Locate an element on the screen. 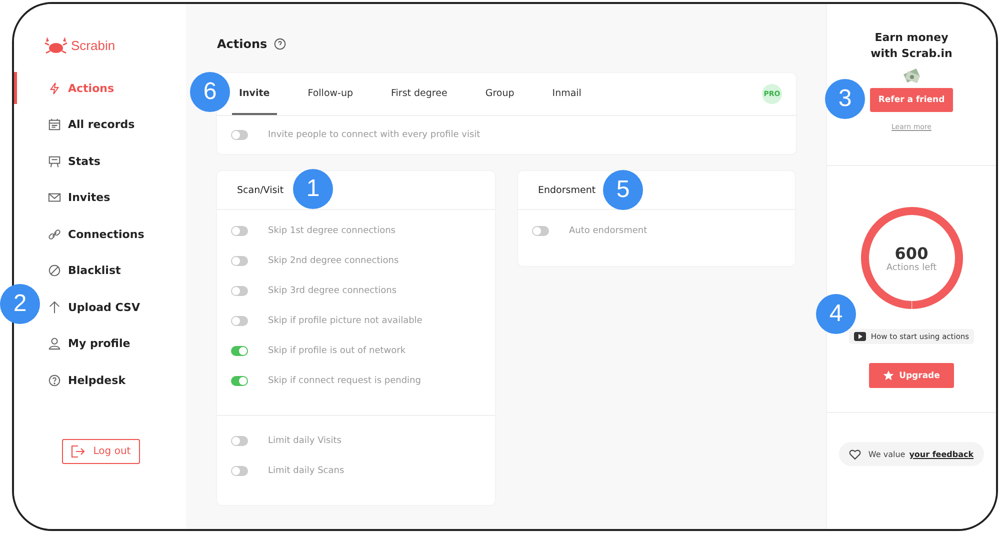 This screenshot has height=533, width=1000. tab: Group is located at coordinates (500, 94).